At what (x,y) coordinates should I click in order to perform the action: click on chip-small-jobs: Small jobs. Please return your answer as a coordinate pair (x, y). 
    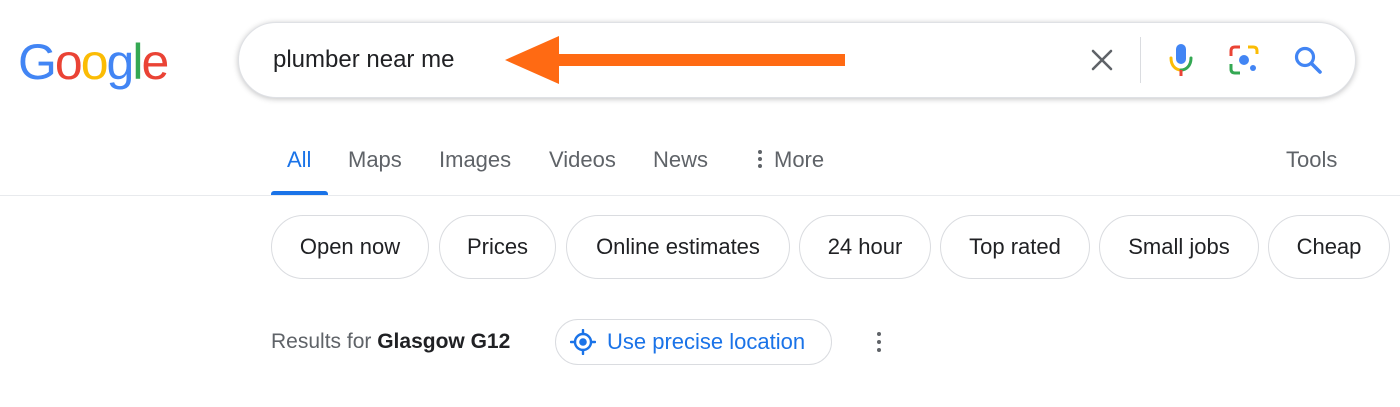
    Looking at the image, I should click on (1179, 247).